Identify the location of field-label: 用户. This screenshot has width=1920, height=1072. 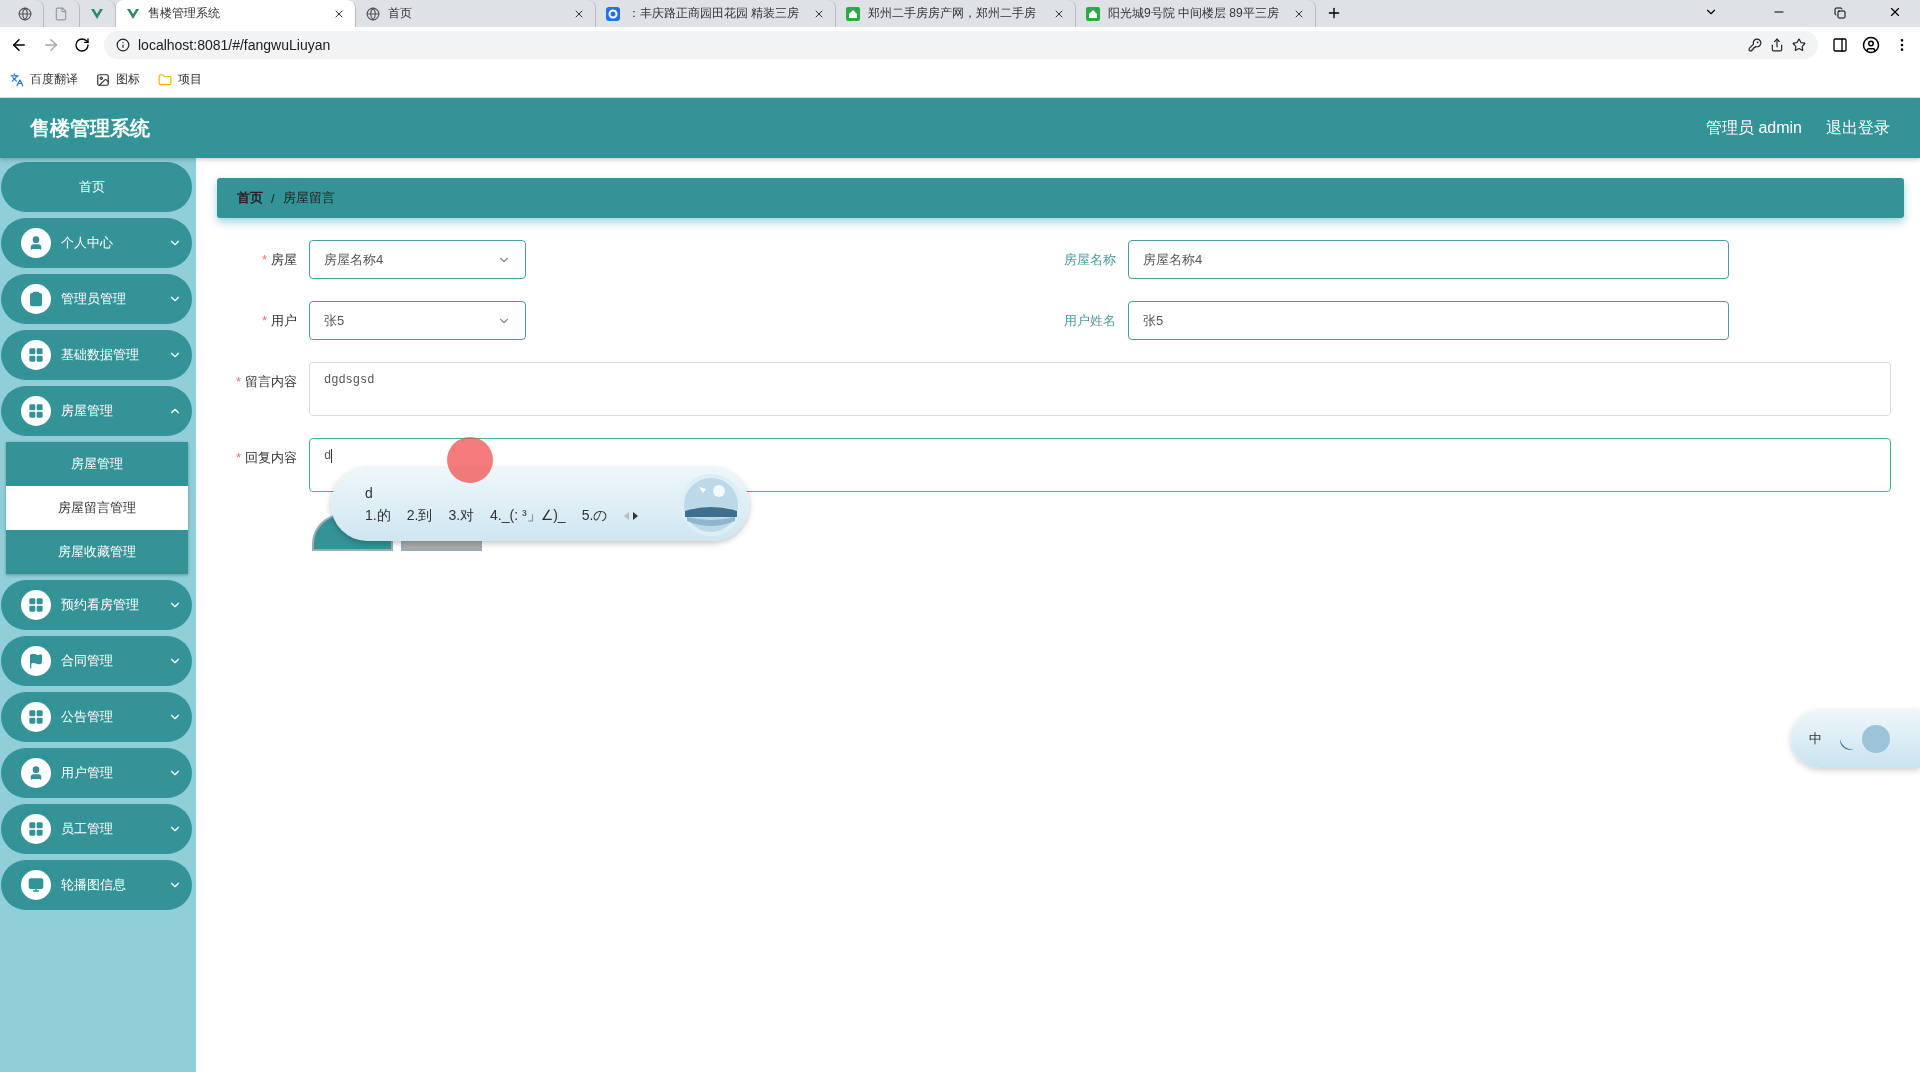
(284, 320).